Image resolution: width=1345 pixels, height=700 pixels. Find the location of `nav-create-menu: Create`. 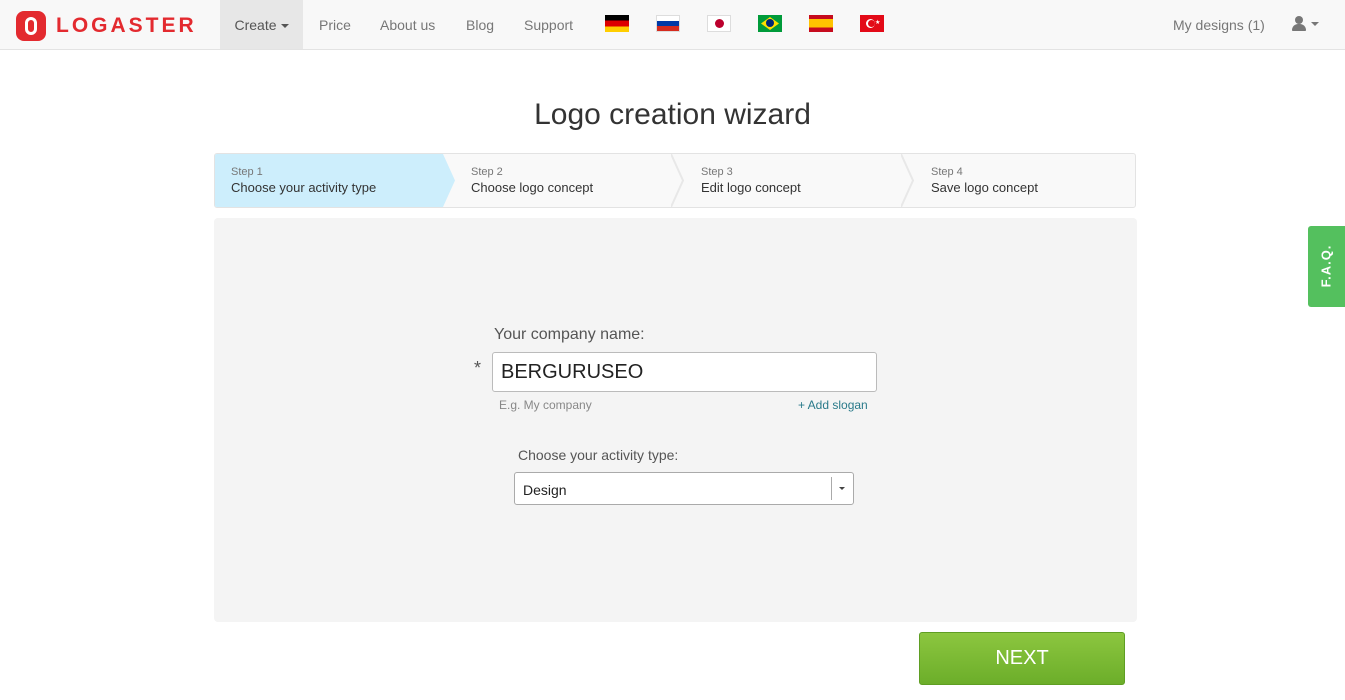

nav-create-menu: Create is located at coordinates (261, 24).